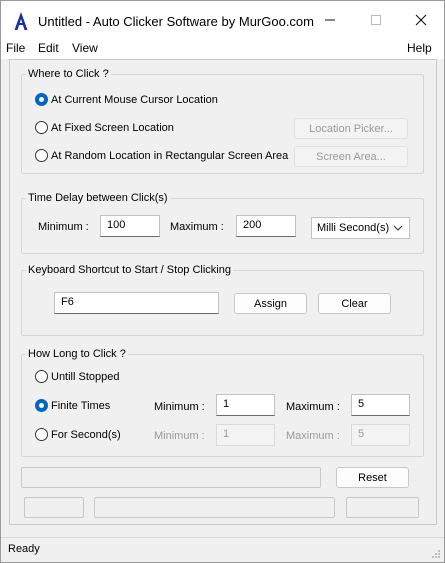 This screenshot has width=445, height=563. I want to click on menu-bar: File Edit View Help, so click(222, 49).